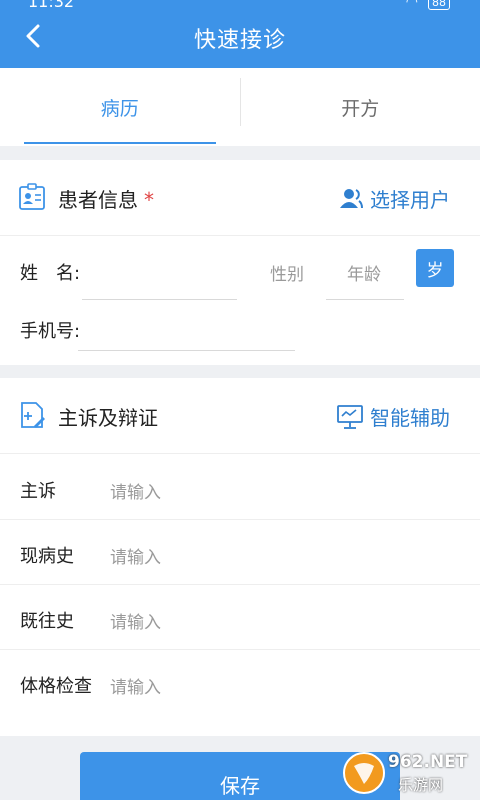  What do you see at coordinates (159, 299) in the screenshot?
I see `name-input` at bounding box center [159, 299].